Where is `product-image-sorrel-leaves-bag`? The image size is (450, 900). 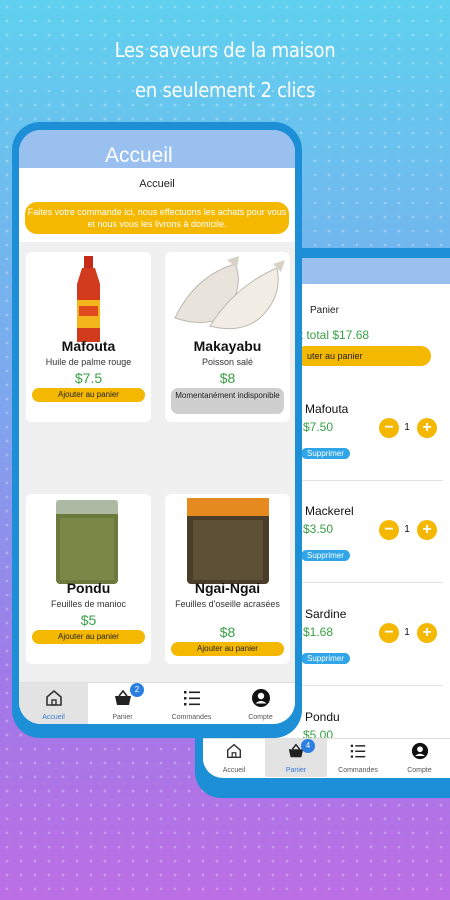 product-image-sorrel-leaves-bag is located at coordinates (228, 541).